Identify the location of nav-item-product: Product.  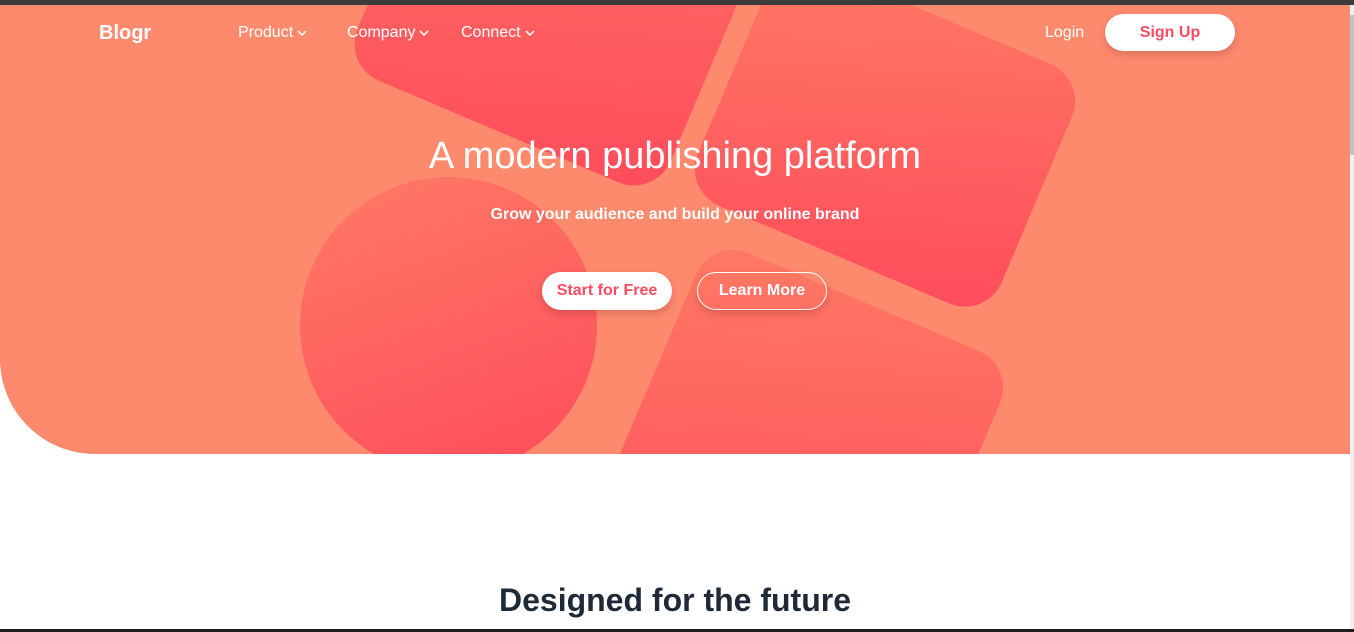
(272, 33).